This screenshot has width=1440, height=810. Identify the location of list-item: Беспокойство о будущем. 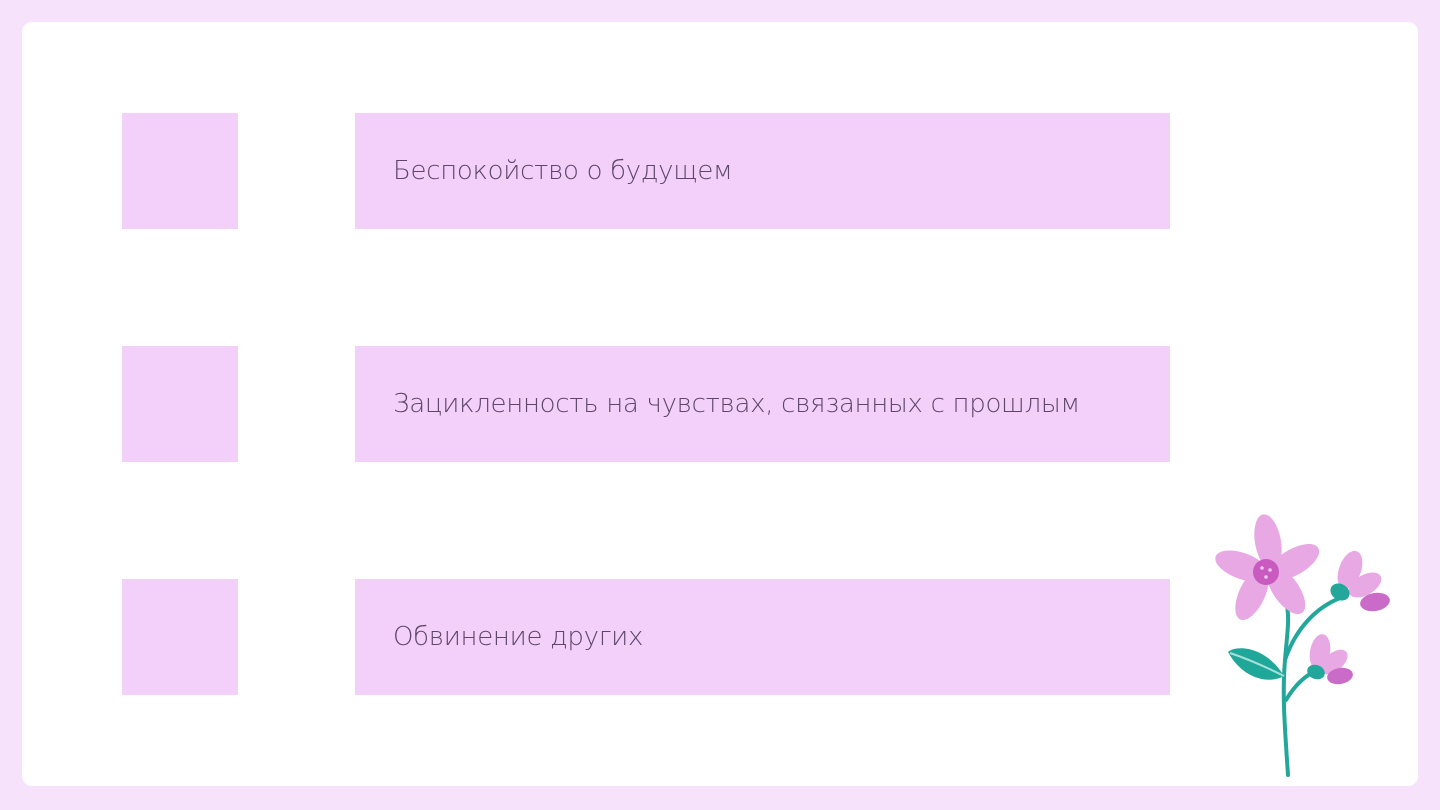
(720, 171).